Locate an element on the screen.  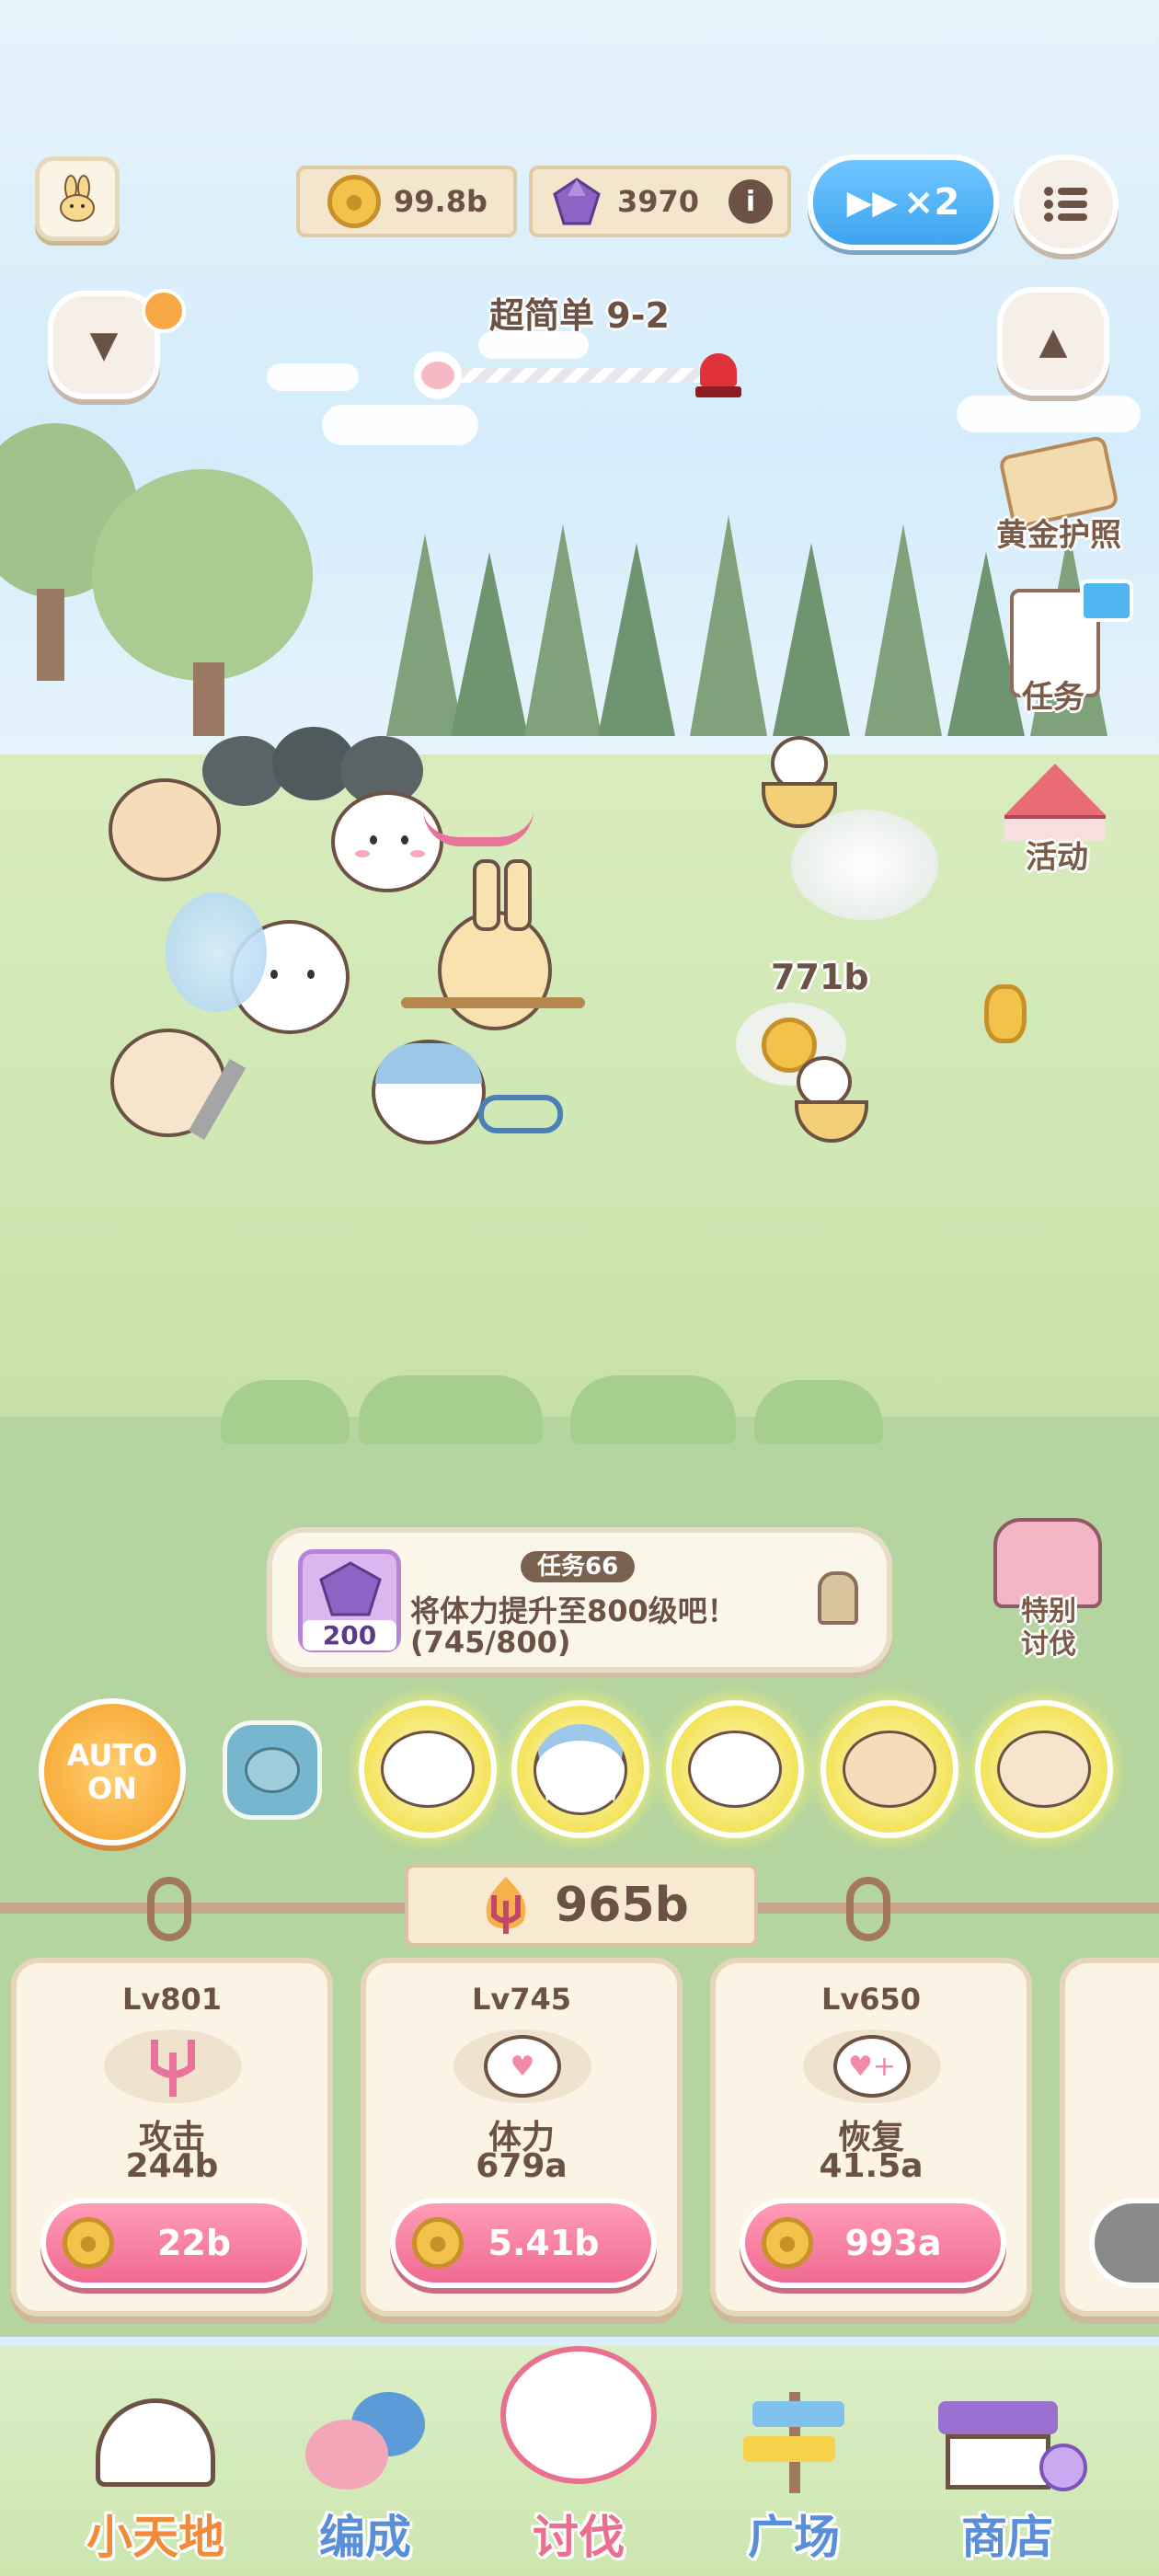
nav-shop: 商店 is located at coordinates (1007, 2461).